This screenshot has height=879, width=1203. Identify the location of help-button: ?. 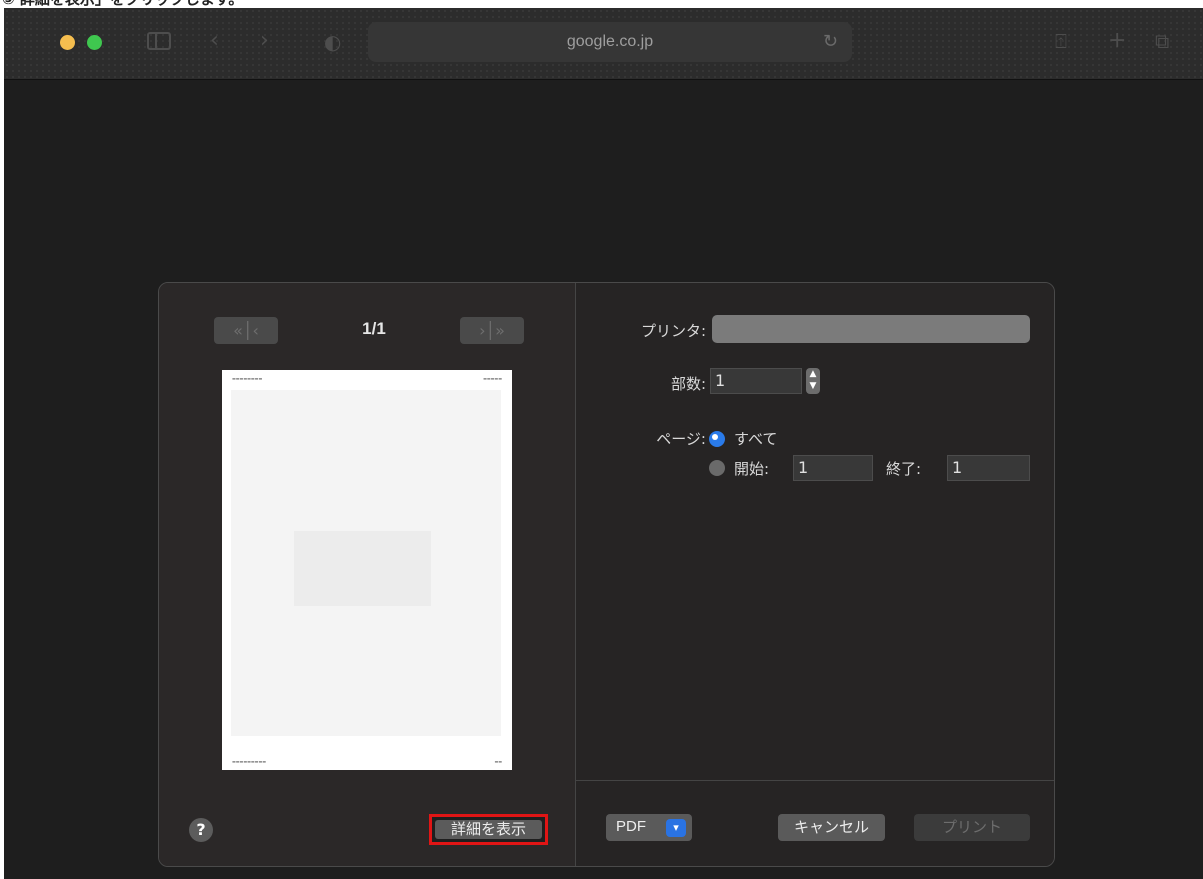
(201, 830).